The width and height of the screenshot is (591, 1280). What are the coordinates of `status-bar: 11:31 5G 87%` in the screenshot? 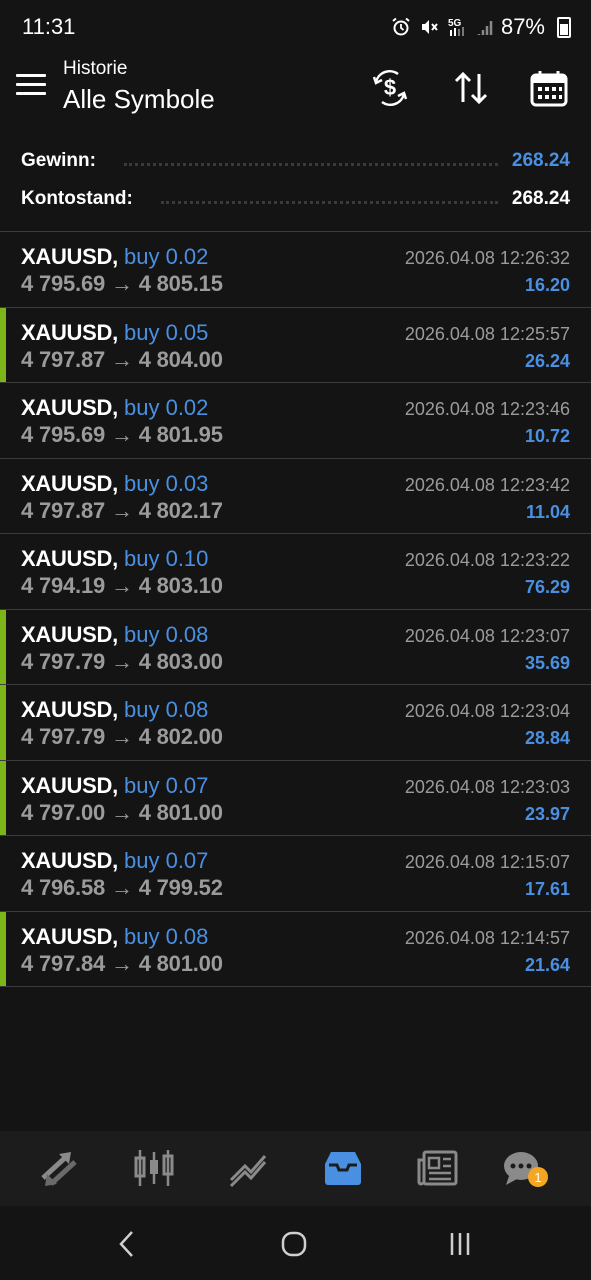 It's located at (295, 28).